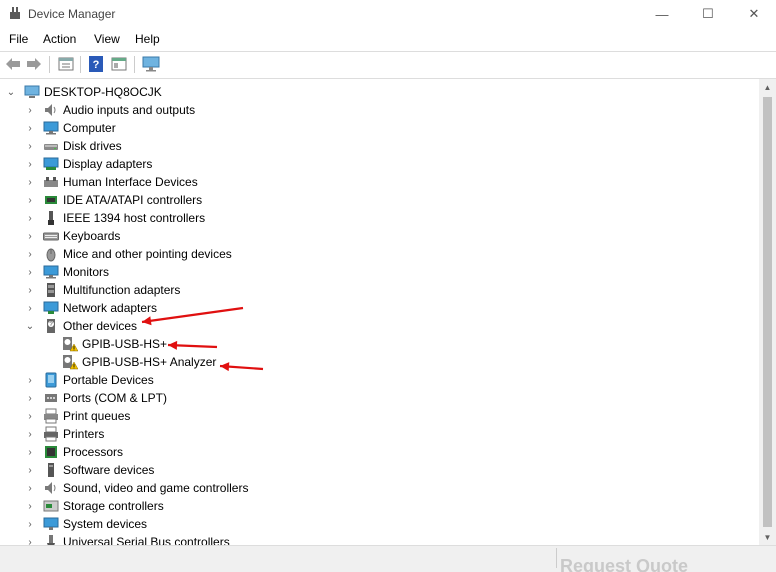 The image size is (776, 572). What do you see at coordinates (241, 367) in the screenshot?
I see `annotation-arrow-gpib-analyzer` at bounding box center [241, 367].